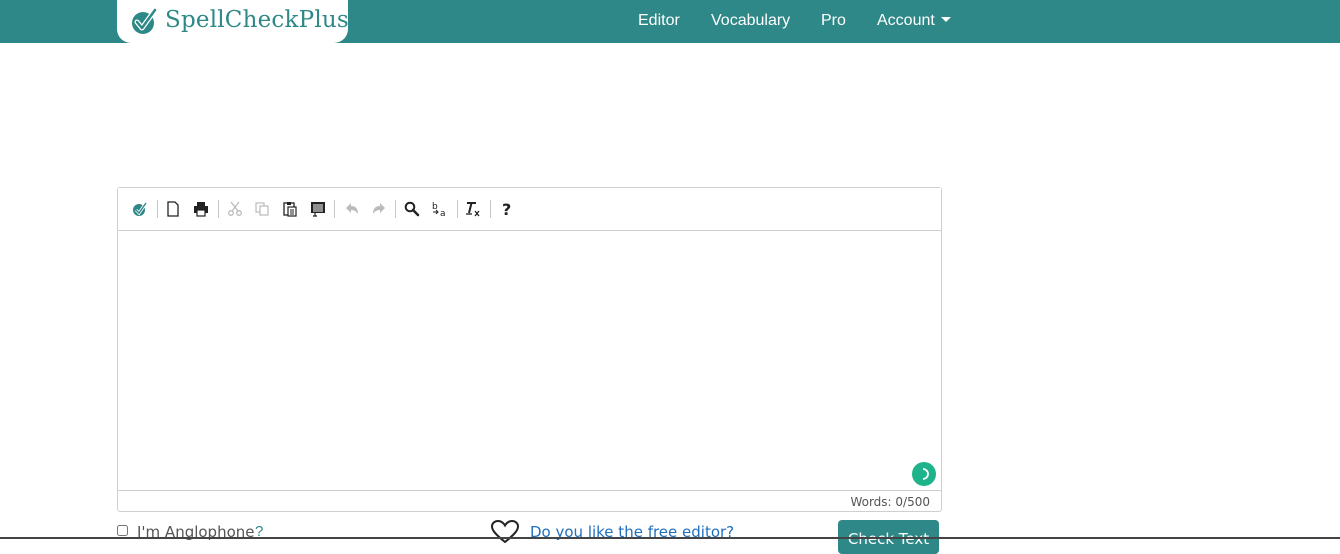 The image size is (1340, 554). What do you see at coordinates (173, 209) in the screenshot?
I see `new-document-icon` at bounding box center [173, 209].